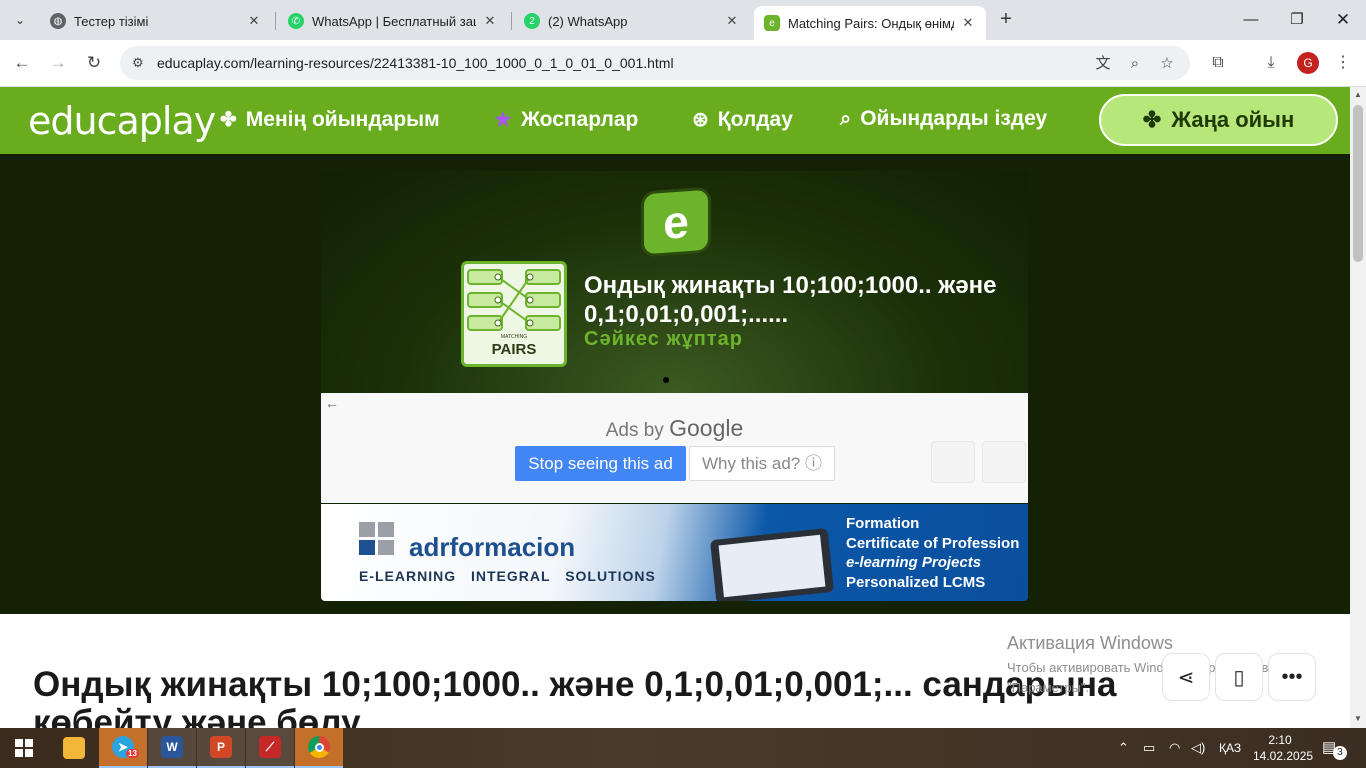  Describe the element at coordinates (634, 430) in the screenshot. I see `ads-by-label: Ads by` at that location.